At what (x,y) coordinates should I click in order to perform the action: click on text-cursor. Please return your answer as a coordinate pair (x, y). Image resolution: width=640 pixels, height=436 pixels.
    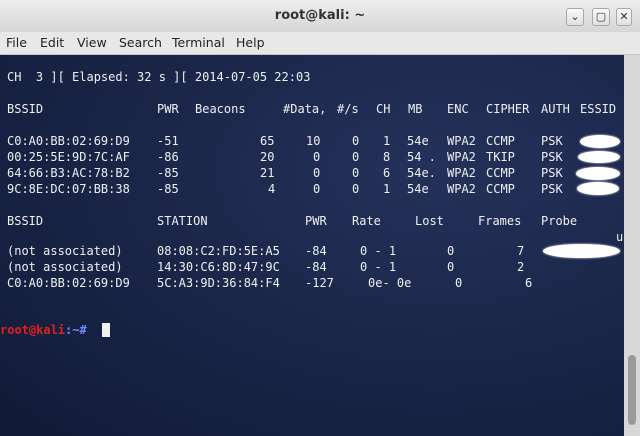
    Looking at the image, I should click on (106, 330).